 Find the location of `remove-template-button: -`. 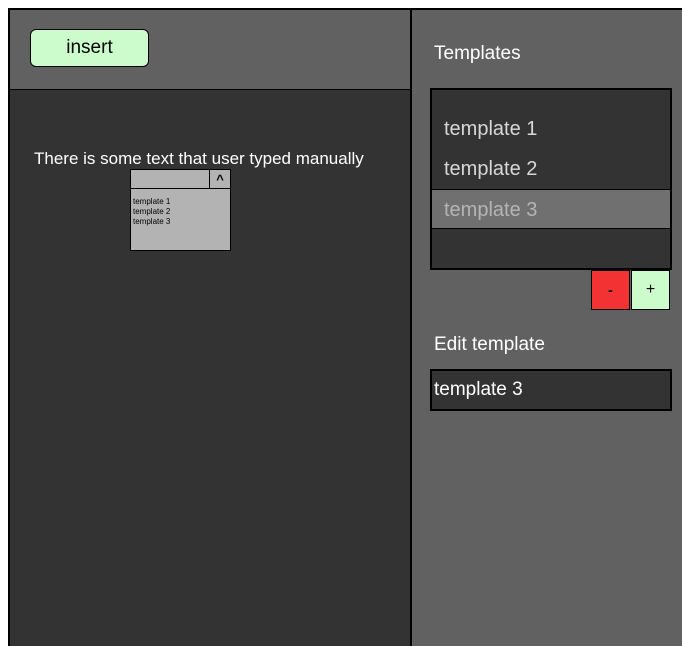

remove-template-button: - is located at coordinates (610, 290).